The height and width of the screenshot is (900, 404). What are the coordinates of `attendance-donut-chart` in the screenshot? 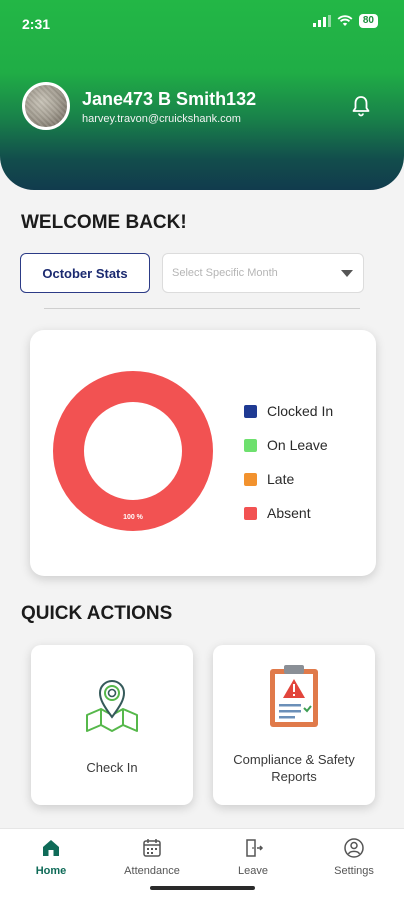 It's located at (133, 451).